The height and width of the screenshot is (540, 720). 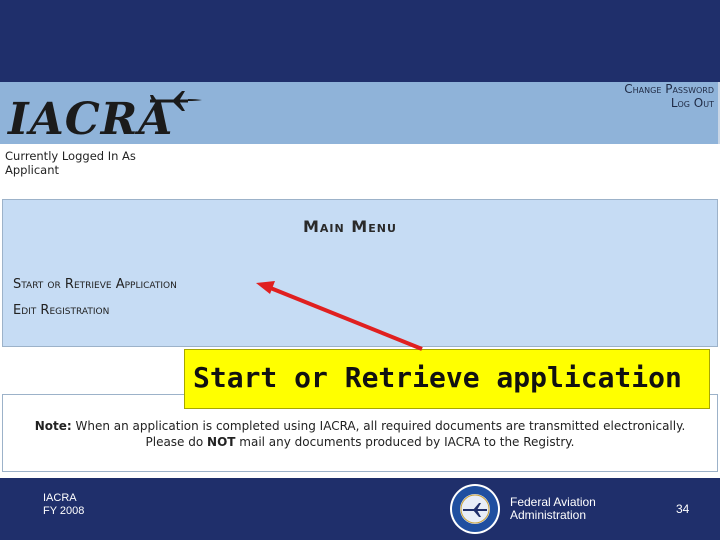 What do you see at coordinates (475, 509) in the screenshot?
I see `faa-seal-icon` at bounding box center [475, 509].